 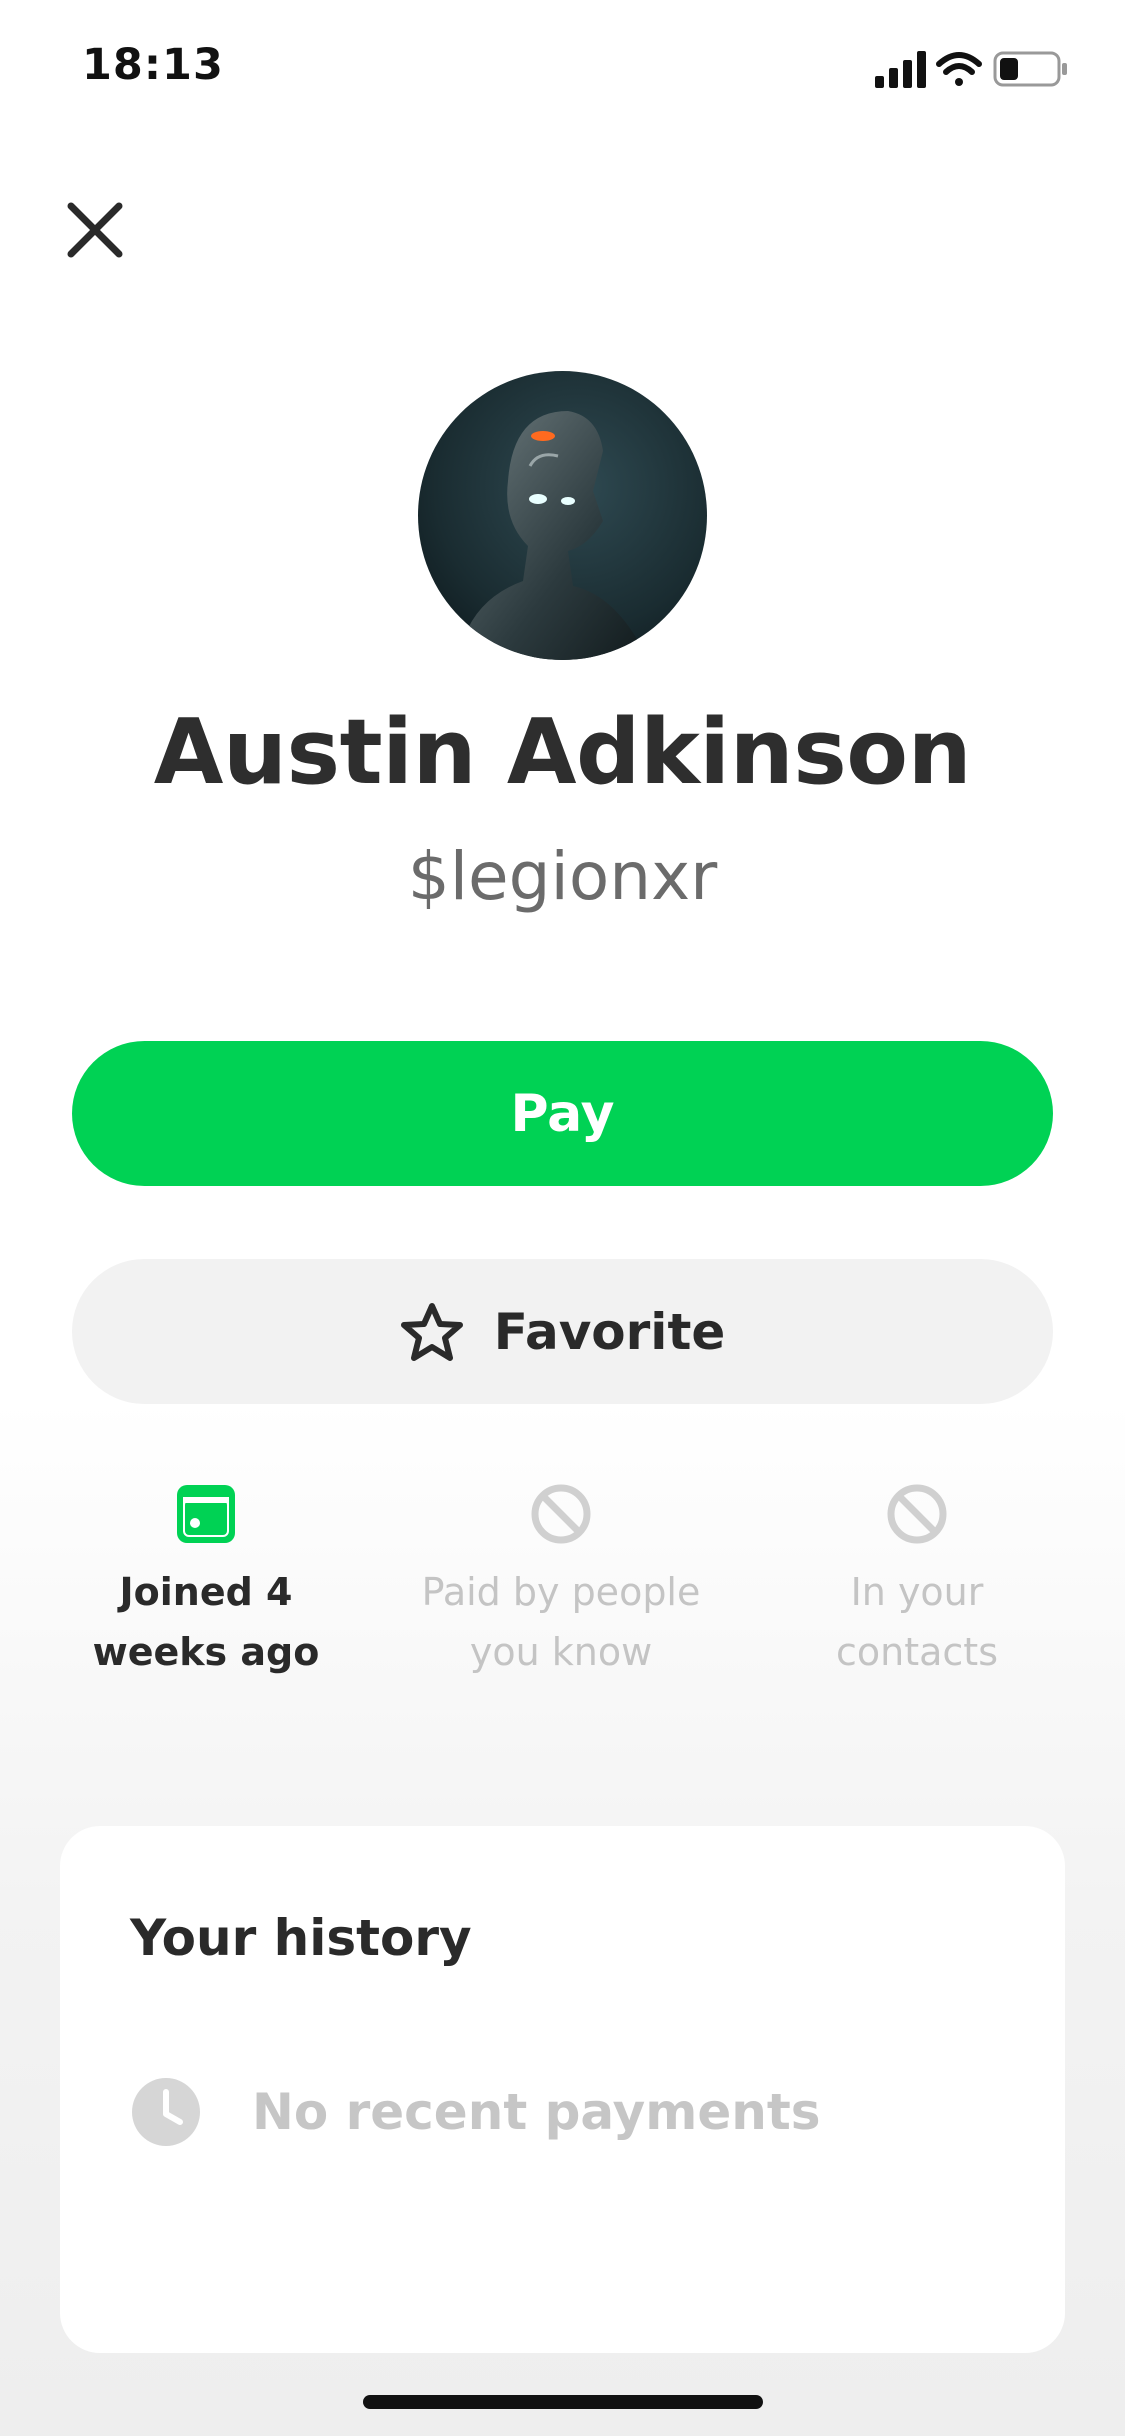 What do you see at coordinates (206, 1514) in the screenshot?
I see `calendar-card-icon` at bounding box center [206, 1514].